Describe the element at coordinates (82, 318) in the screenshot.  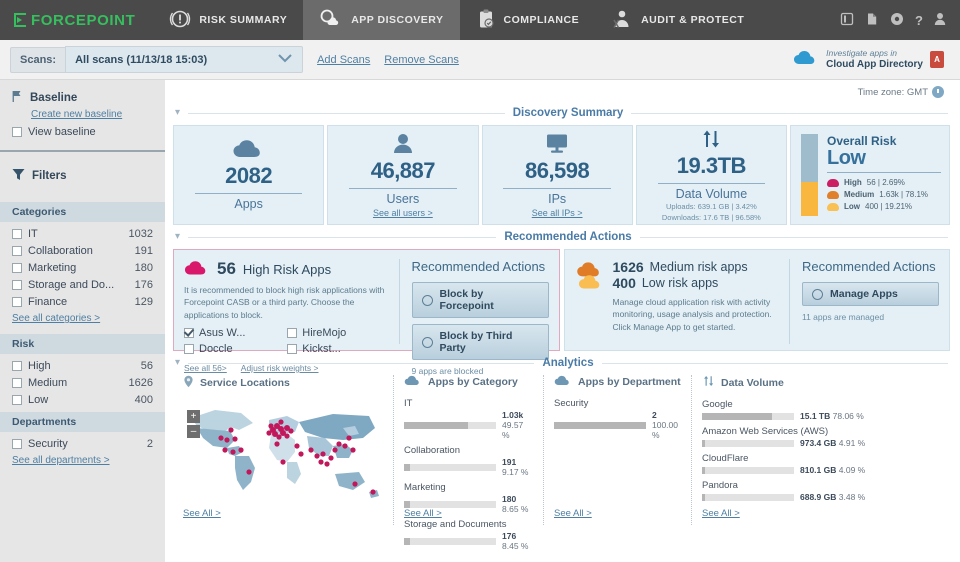
I see `see-all-categories-link: See all categories >` at that location.